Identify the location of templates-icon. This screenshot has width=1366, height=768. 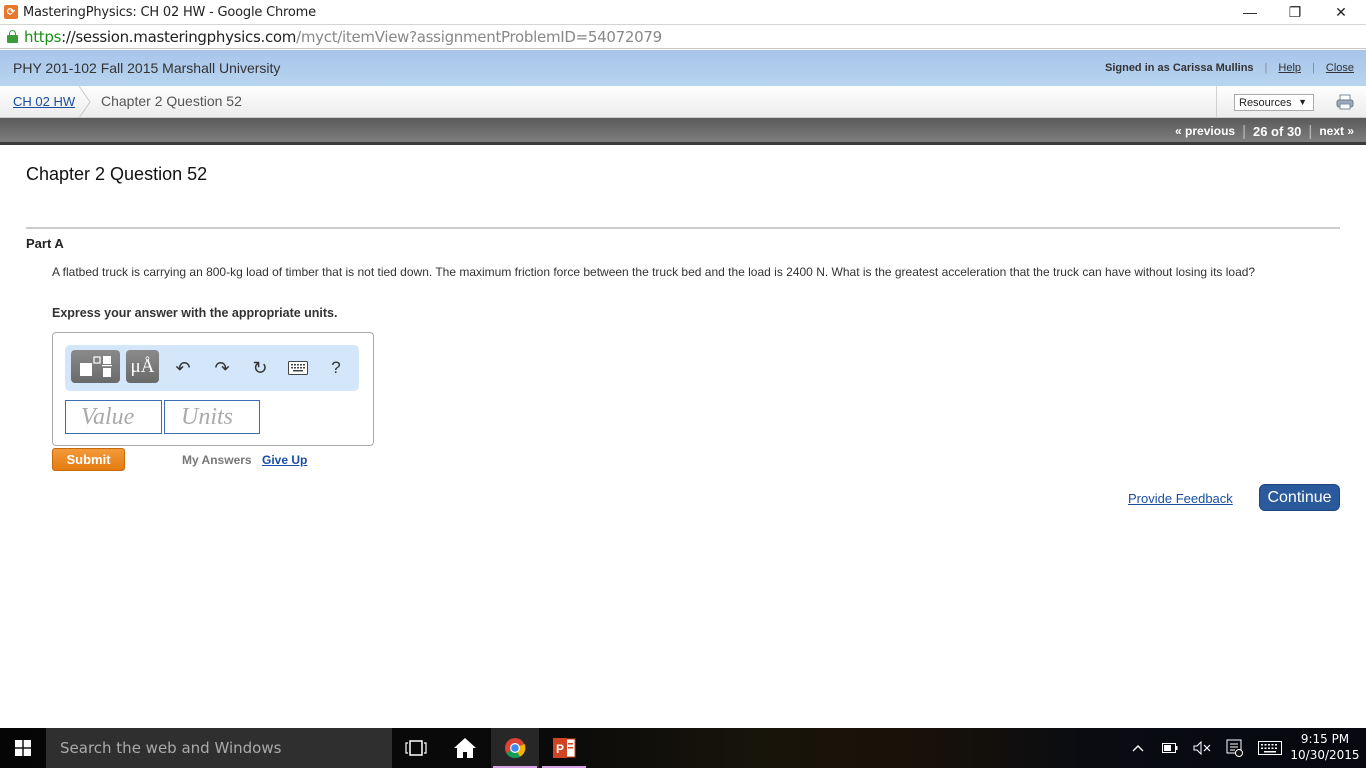
(96, 366).